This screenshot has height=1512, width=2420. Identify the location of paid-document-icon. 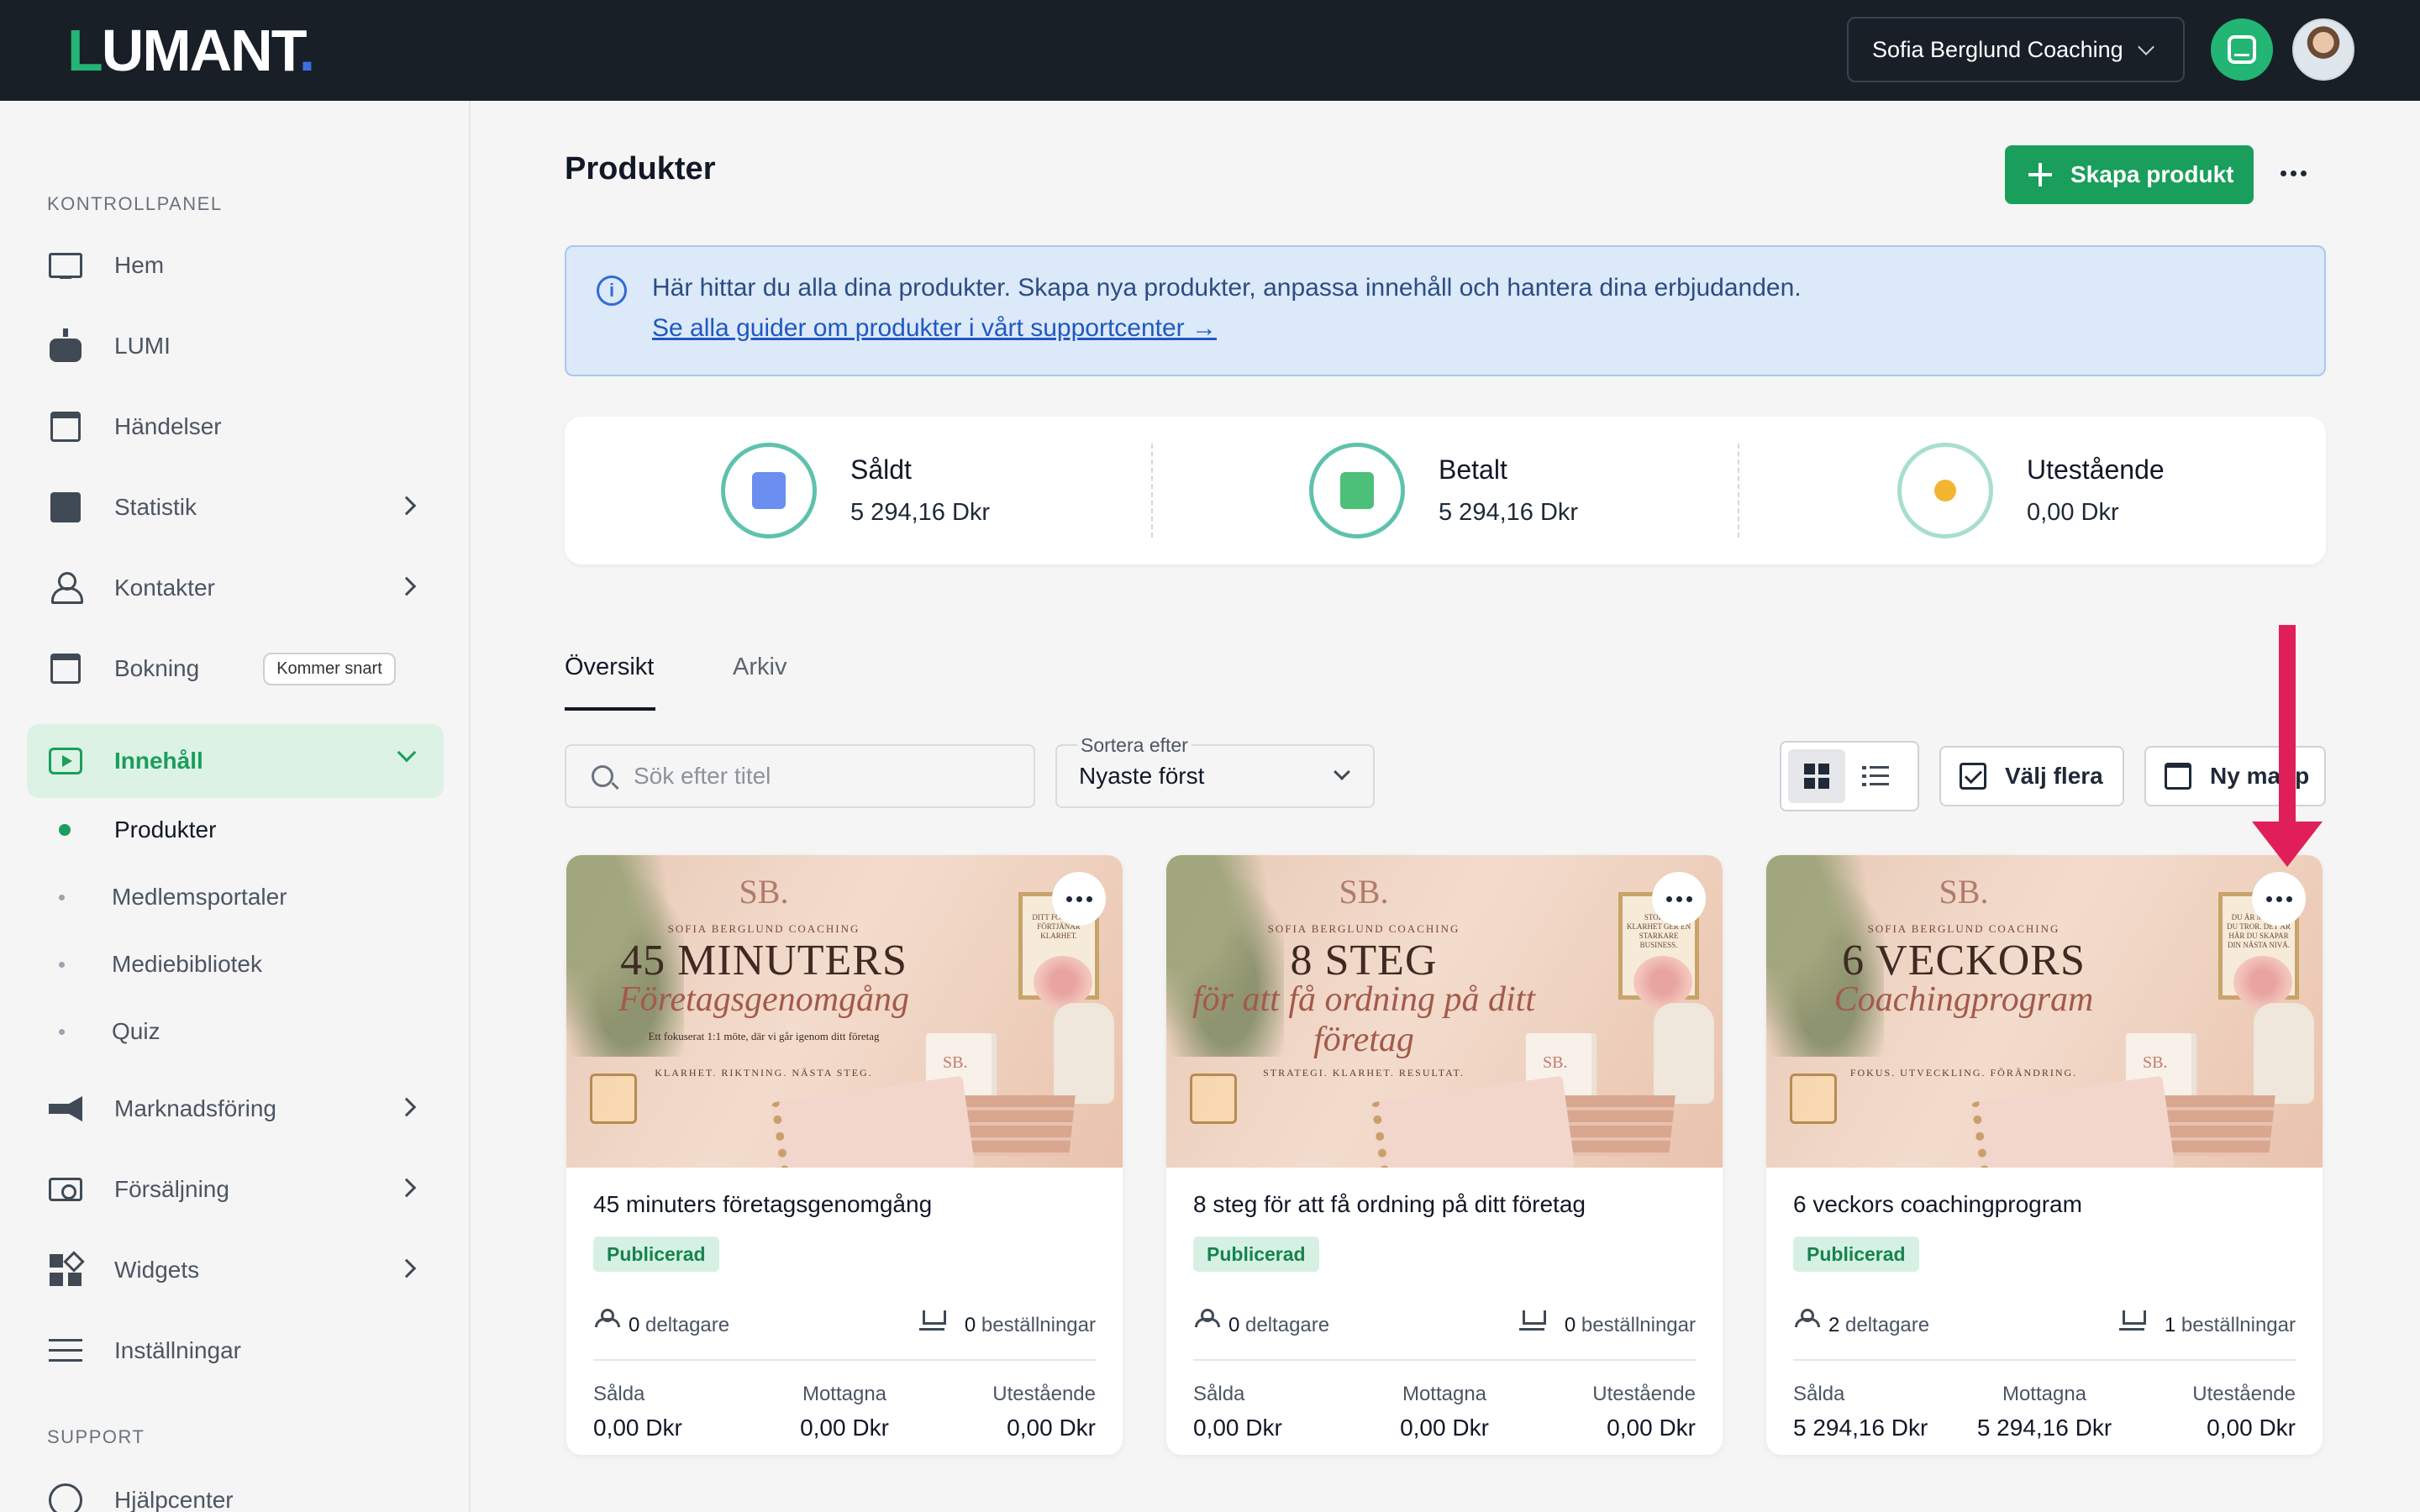
(1357, 490).